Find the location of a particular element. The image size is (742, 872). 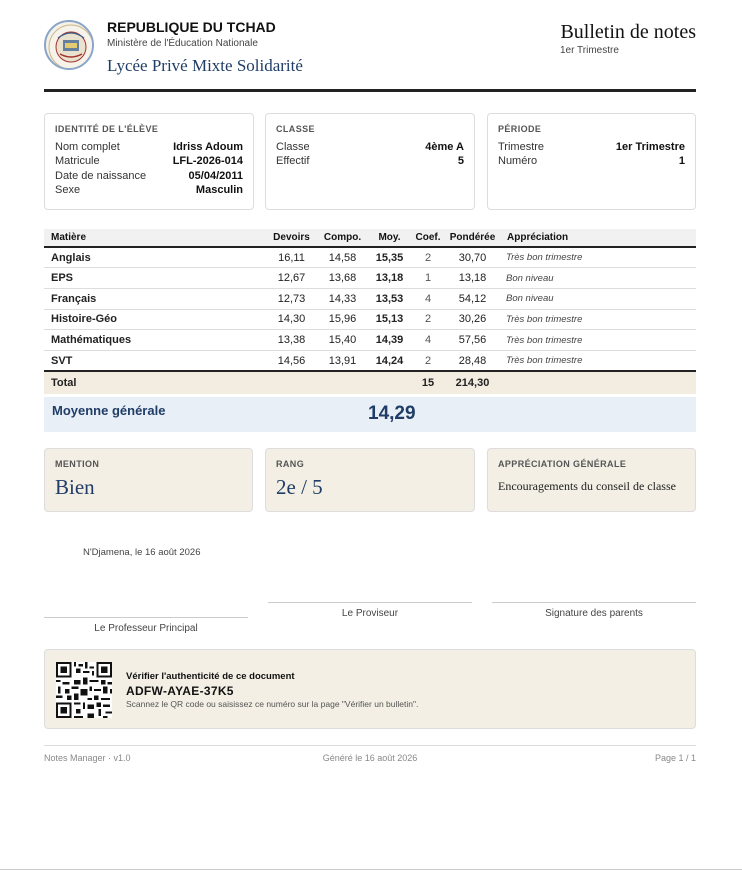

total-label: Total is located at coordinates (155, 382).